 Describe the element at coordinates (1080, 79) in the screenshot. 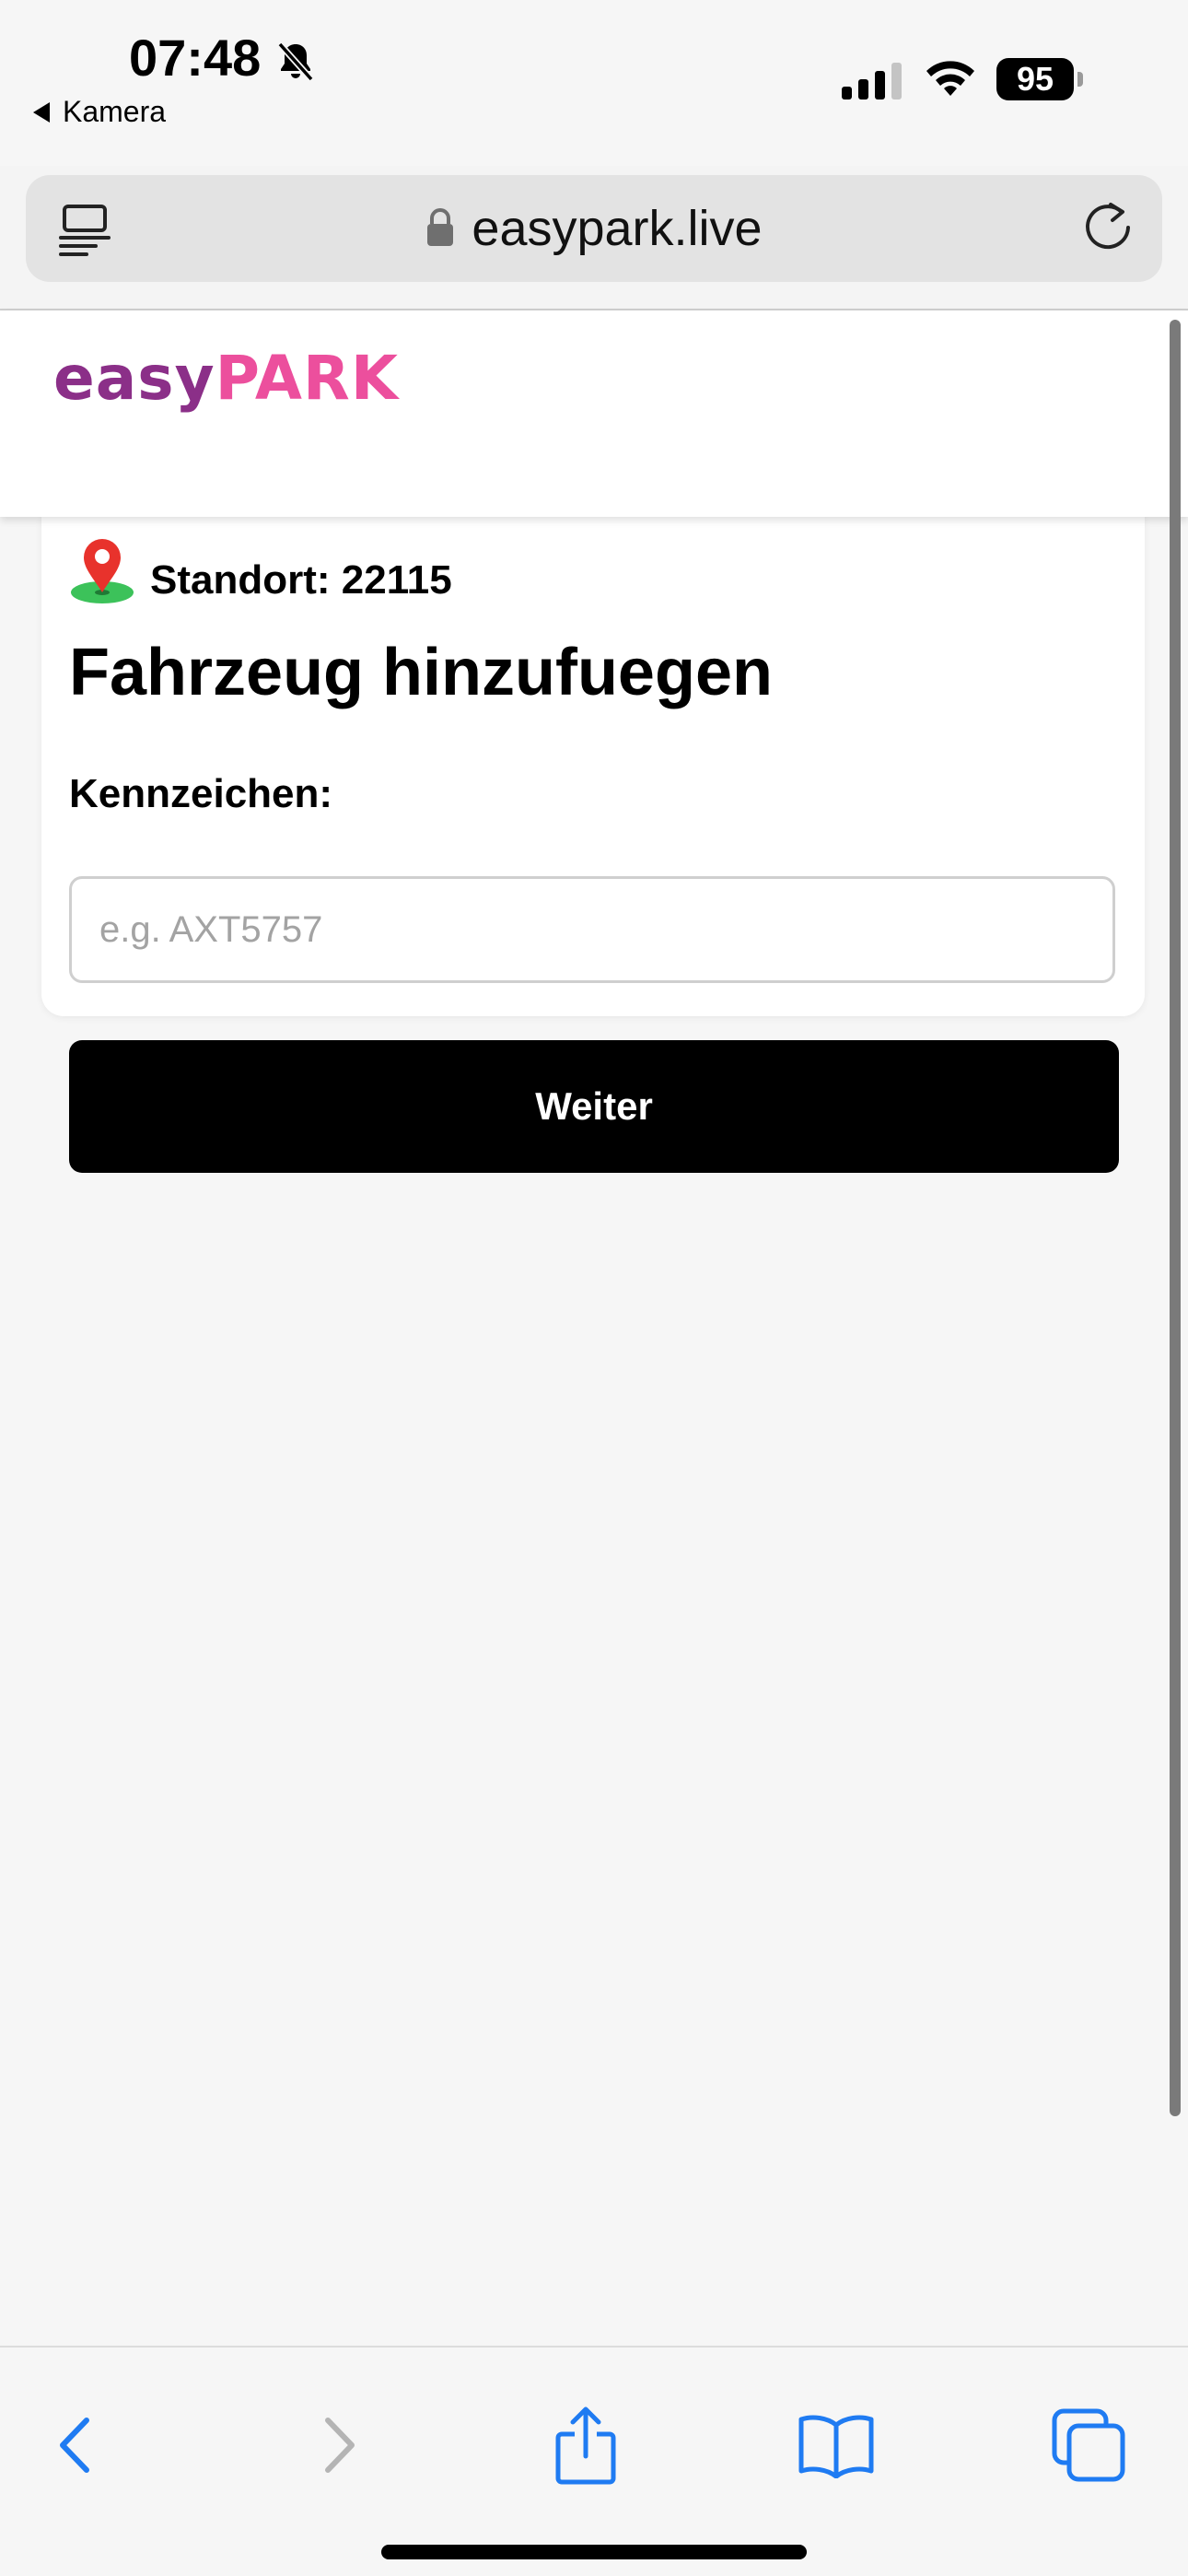

I see `battery-cap` at that location.